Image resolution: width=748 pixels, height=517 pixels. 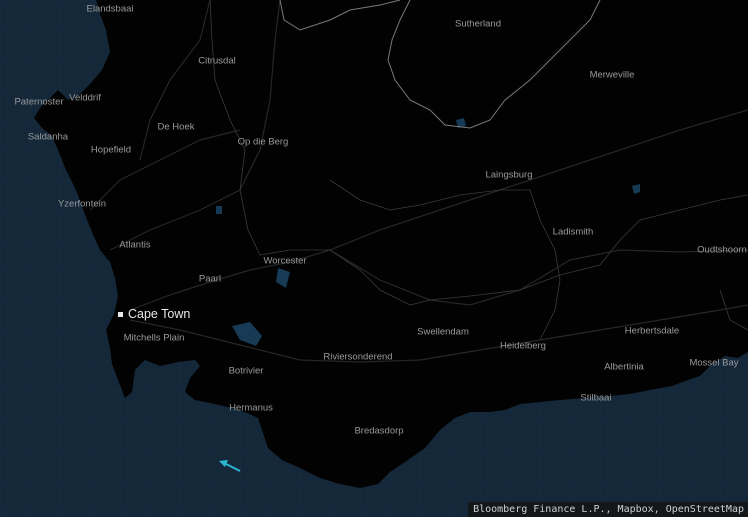 I want to click on place-label-oudtshoorn: Oudtshoorn, so click(x=722, y=250).